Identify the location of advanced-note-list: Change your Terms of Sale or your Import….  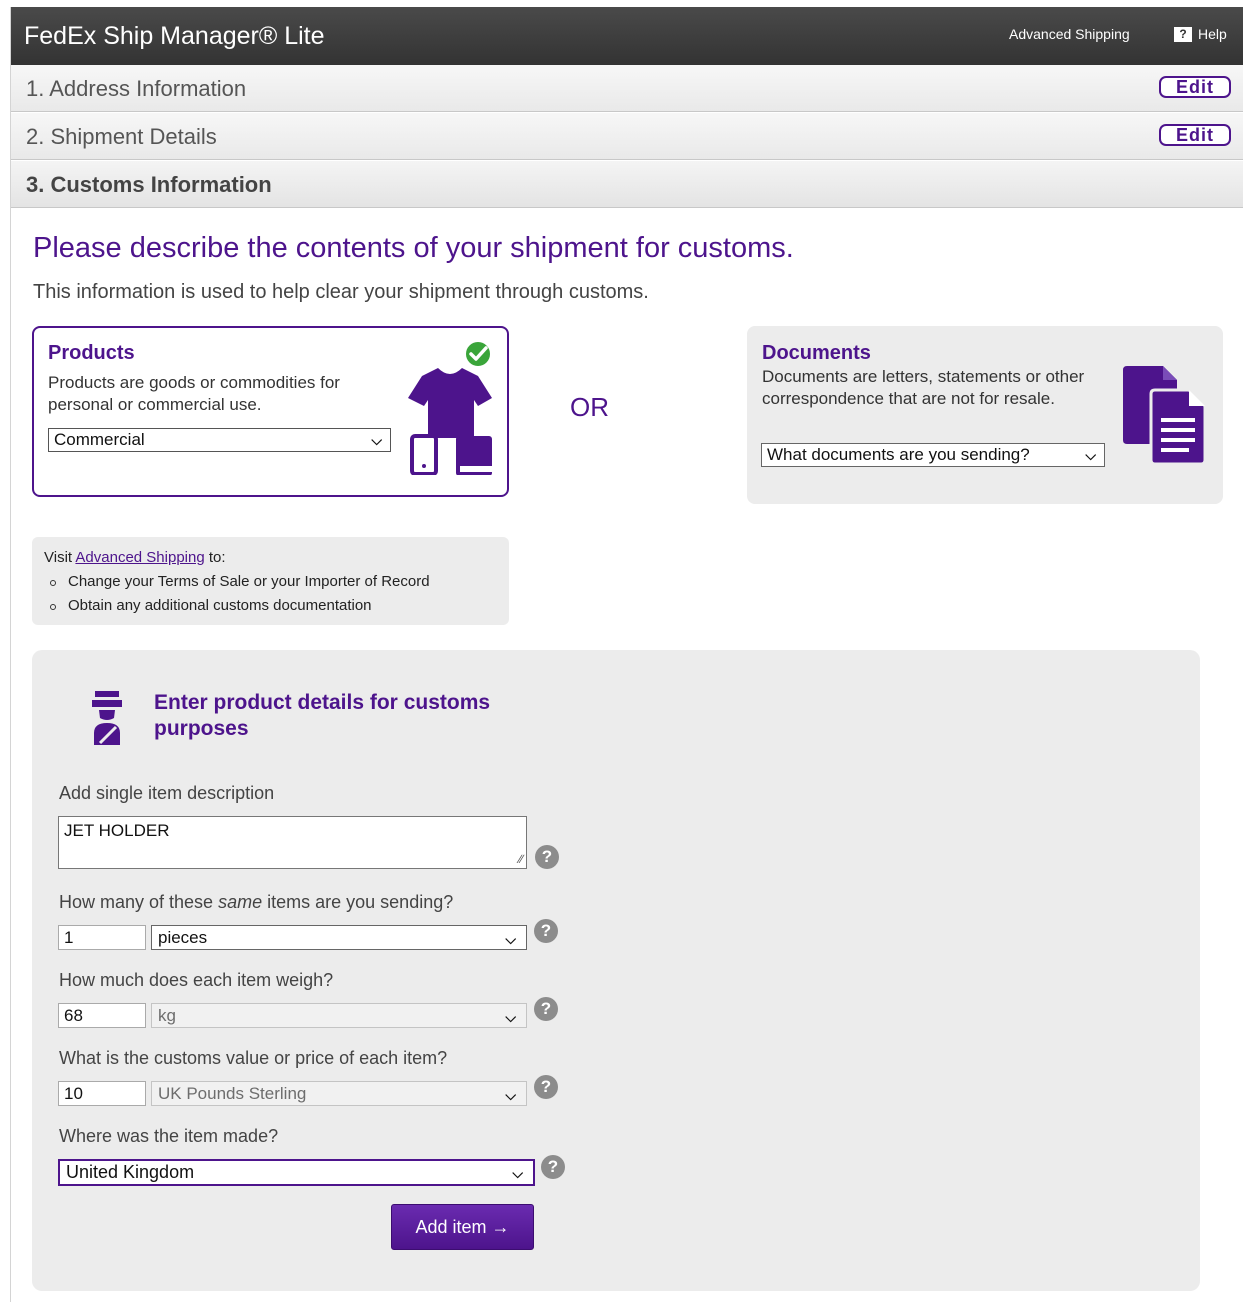
(237, 594).